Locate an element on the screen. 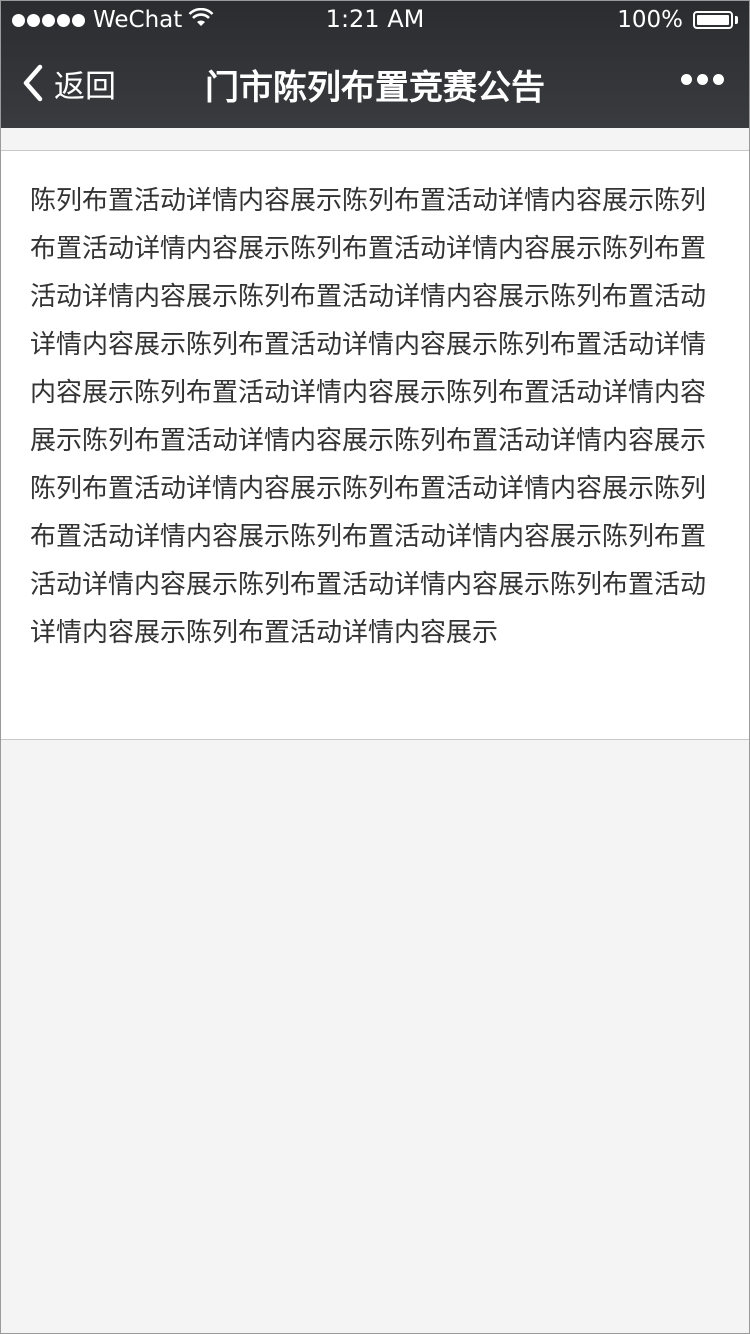  more-button is located at coordinates (700, 79).